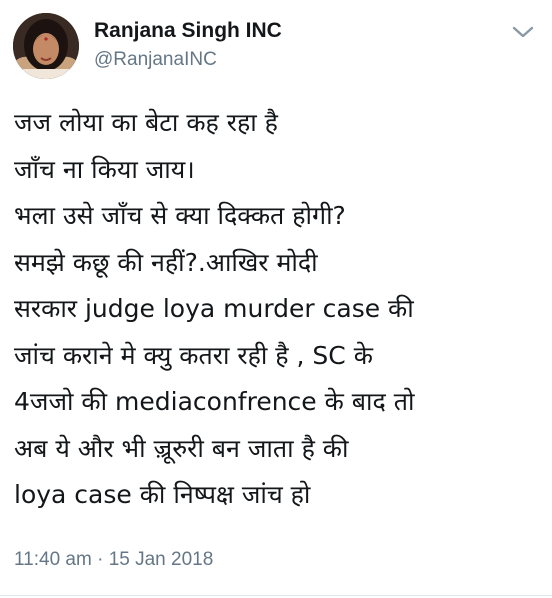 The image size is (552, 598). Describe the element at coordinates (113, 560) in the screenshot. I see `tweet-timestamp: 11:40 am · 15 Jan 2018` at that location.